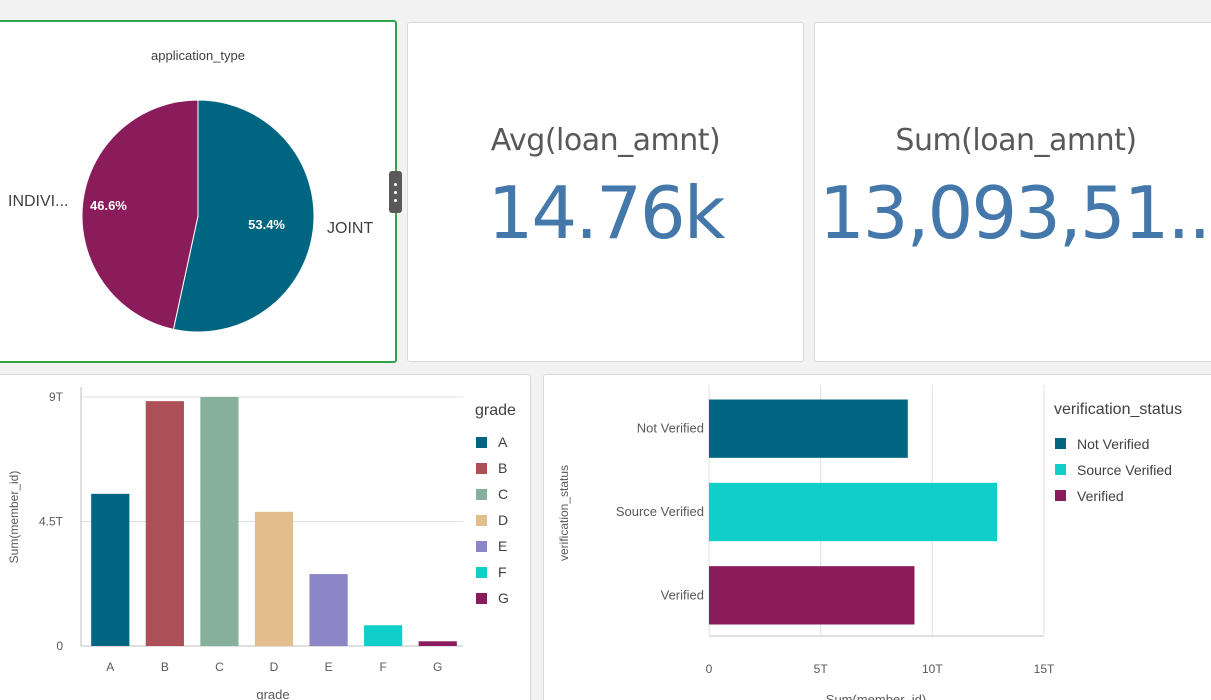 This screenshot has height=700, width=1211. What do you see at coordinates (59, 646) in the screenshot?
I see `y-tick-label: 0` at bounding box center [59, 646].